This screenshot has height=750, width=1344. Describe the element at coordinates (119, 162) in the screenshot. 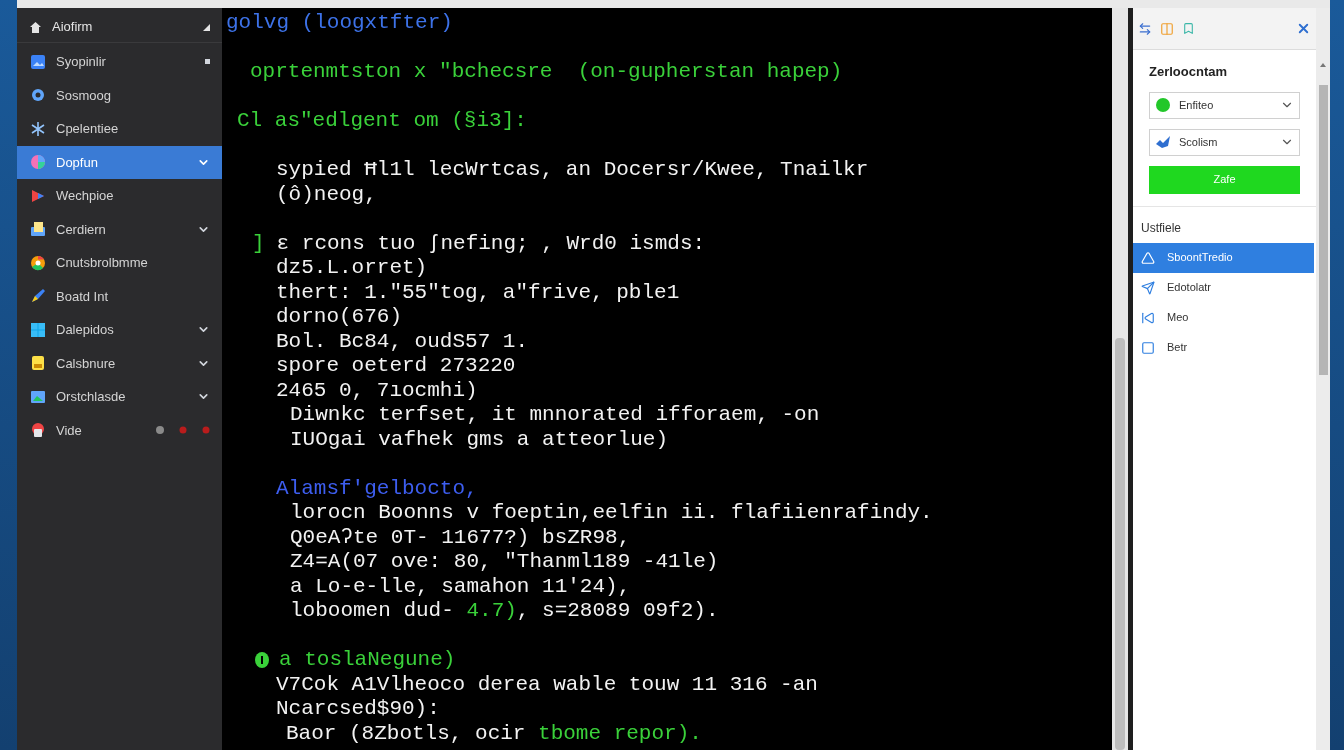

I see `sidebar-item: Dopfun` at that location.